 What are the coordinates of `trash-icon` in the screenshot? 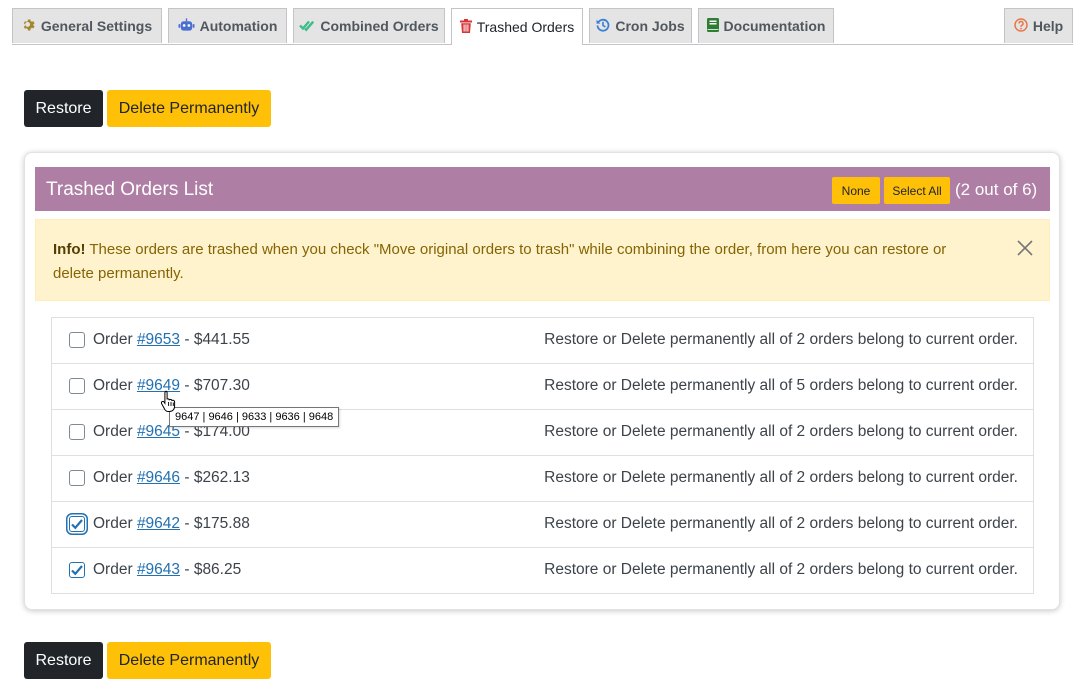 It's located at (465, 27).